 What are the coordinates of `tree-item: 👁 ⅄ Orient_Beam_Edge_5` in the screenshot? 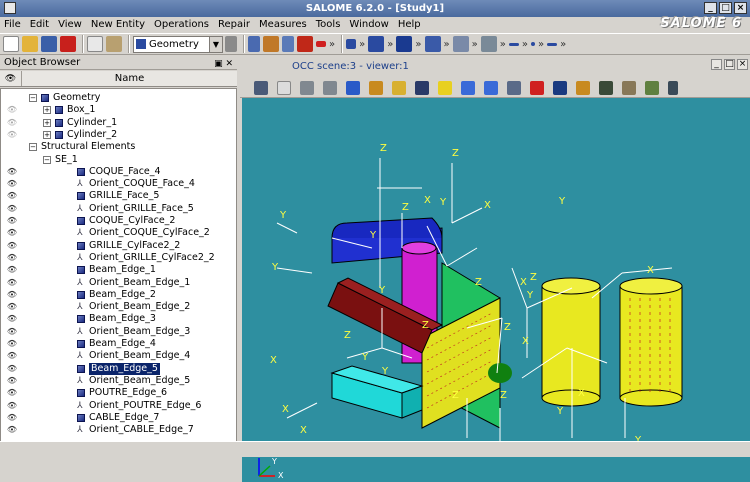 It's located at (118, 381).